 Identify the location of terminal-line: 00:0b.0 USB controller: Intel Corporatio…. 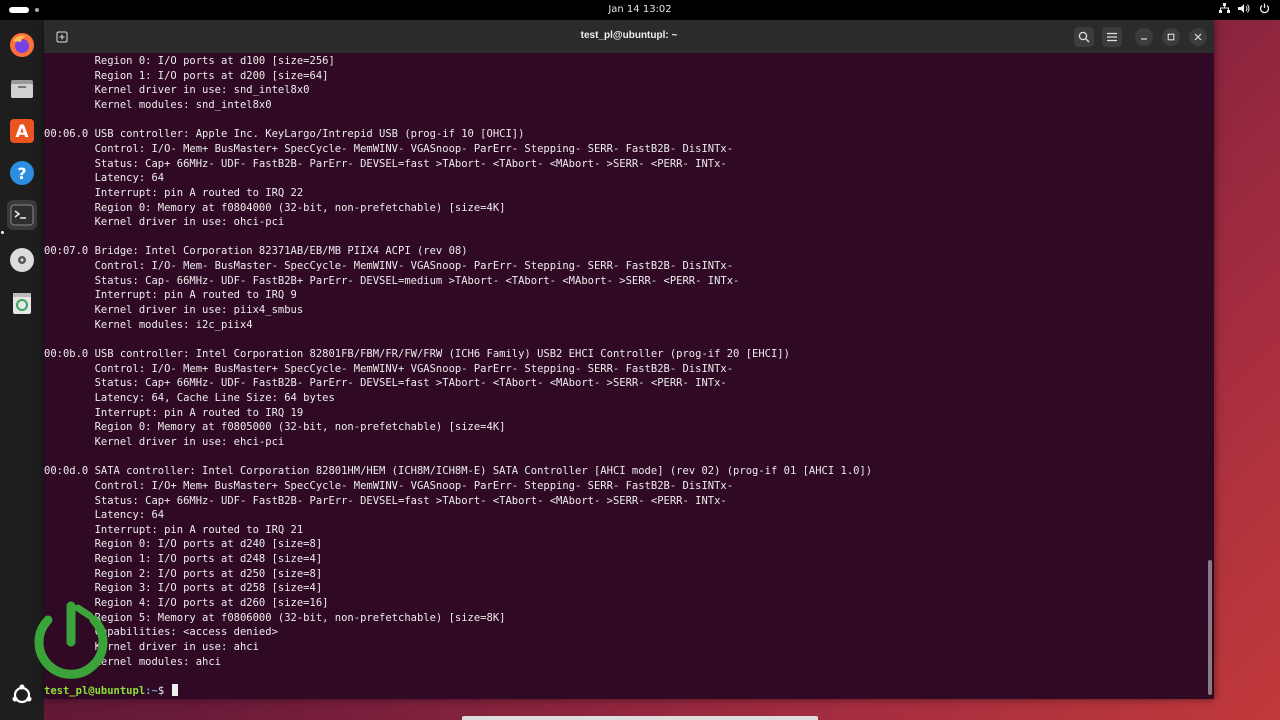
(417, 354).